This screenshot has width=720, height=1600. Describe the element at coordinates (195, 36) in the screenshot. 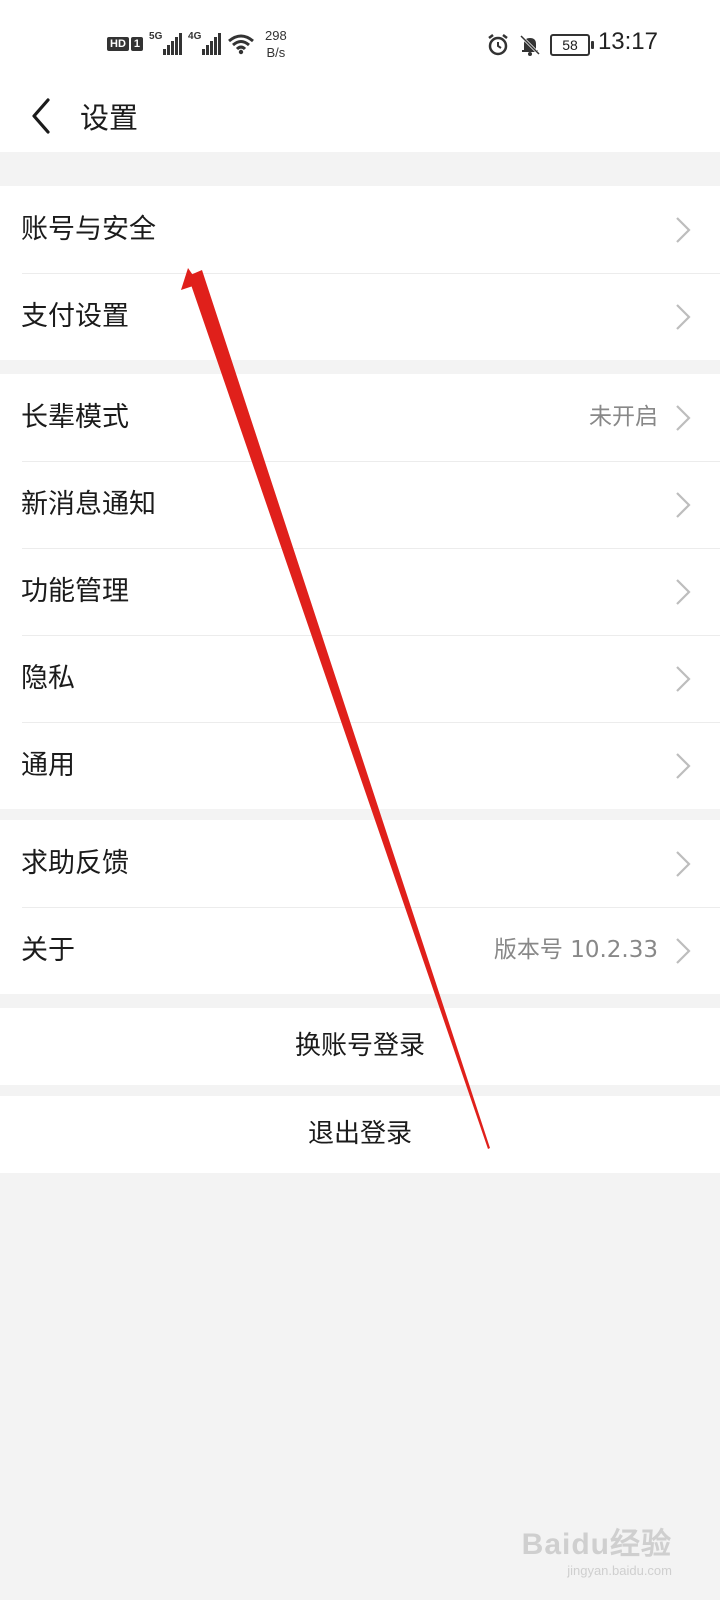

I see `signal-4g-label: 4G` at that location.